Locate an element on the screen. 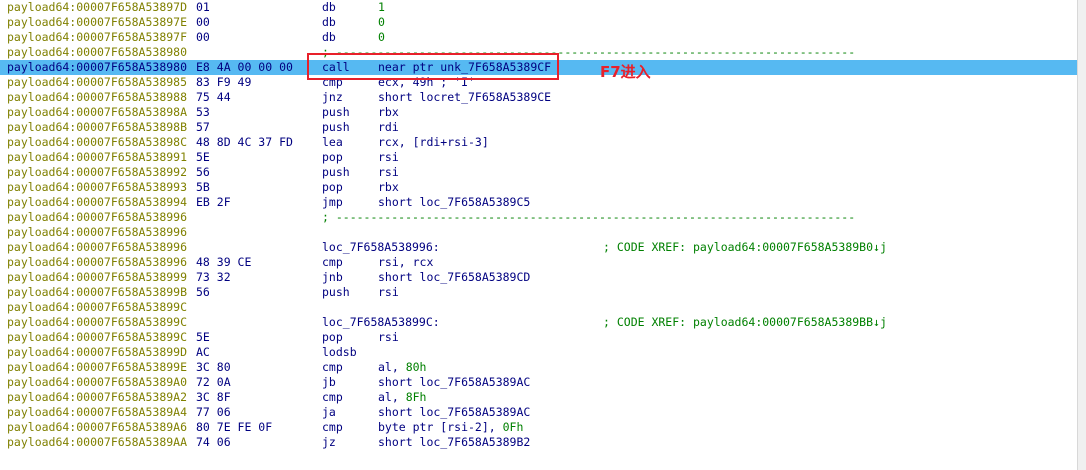 The height and width of the screenshot is (470, 1086). disasm-row: payload64:00007F658A53897D 01 db 1 is located at coordinates (539, 7).